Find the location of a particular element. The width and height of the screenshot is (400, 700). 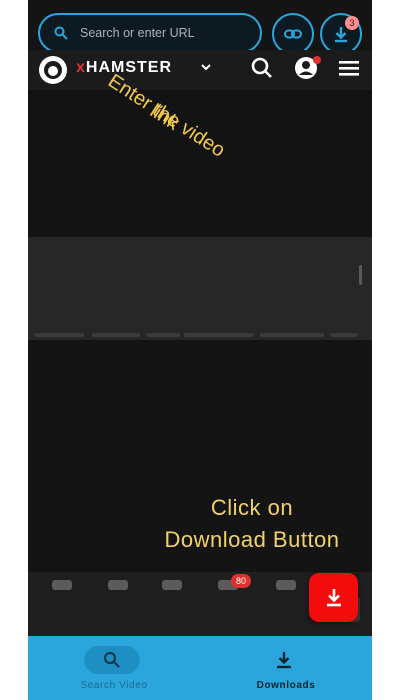

tag-row is located at coordinates (200, 335).